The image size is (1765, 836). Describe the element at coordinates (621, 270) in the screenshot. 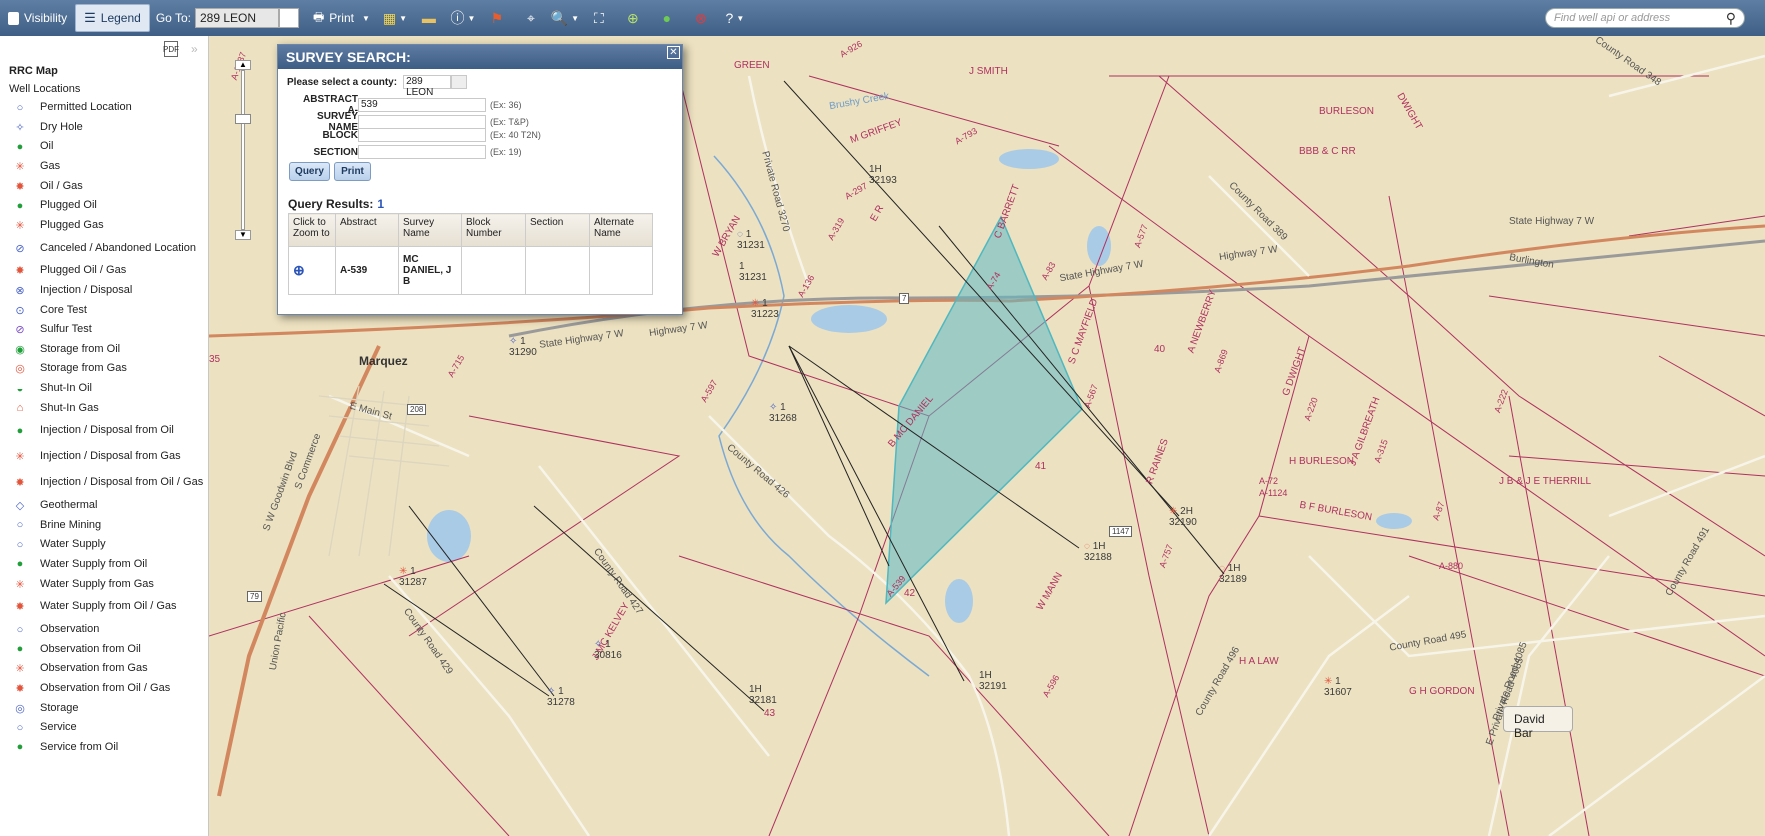

I see `alternate-name-cell` at that location.